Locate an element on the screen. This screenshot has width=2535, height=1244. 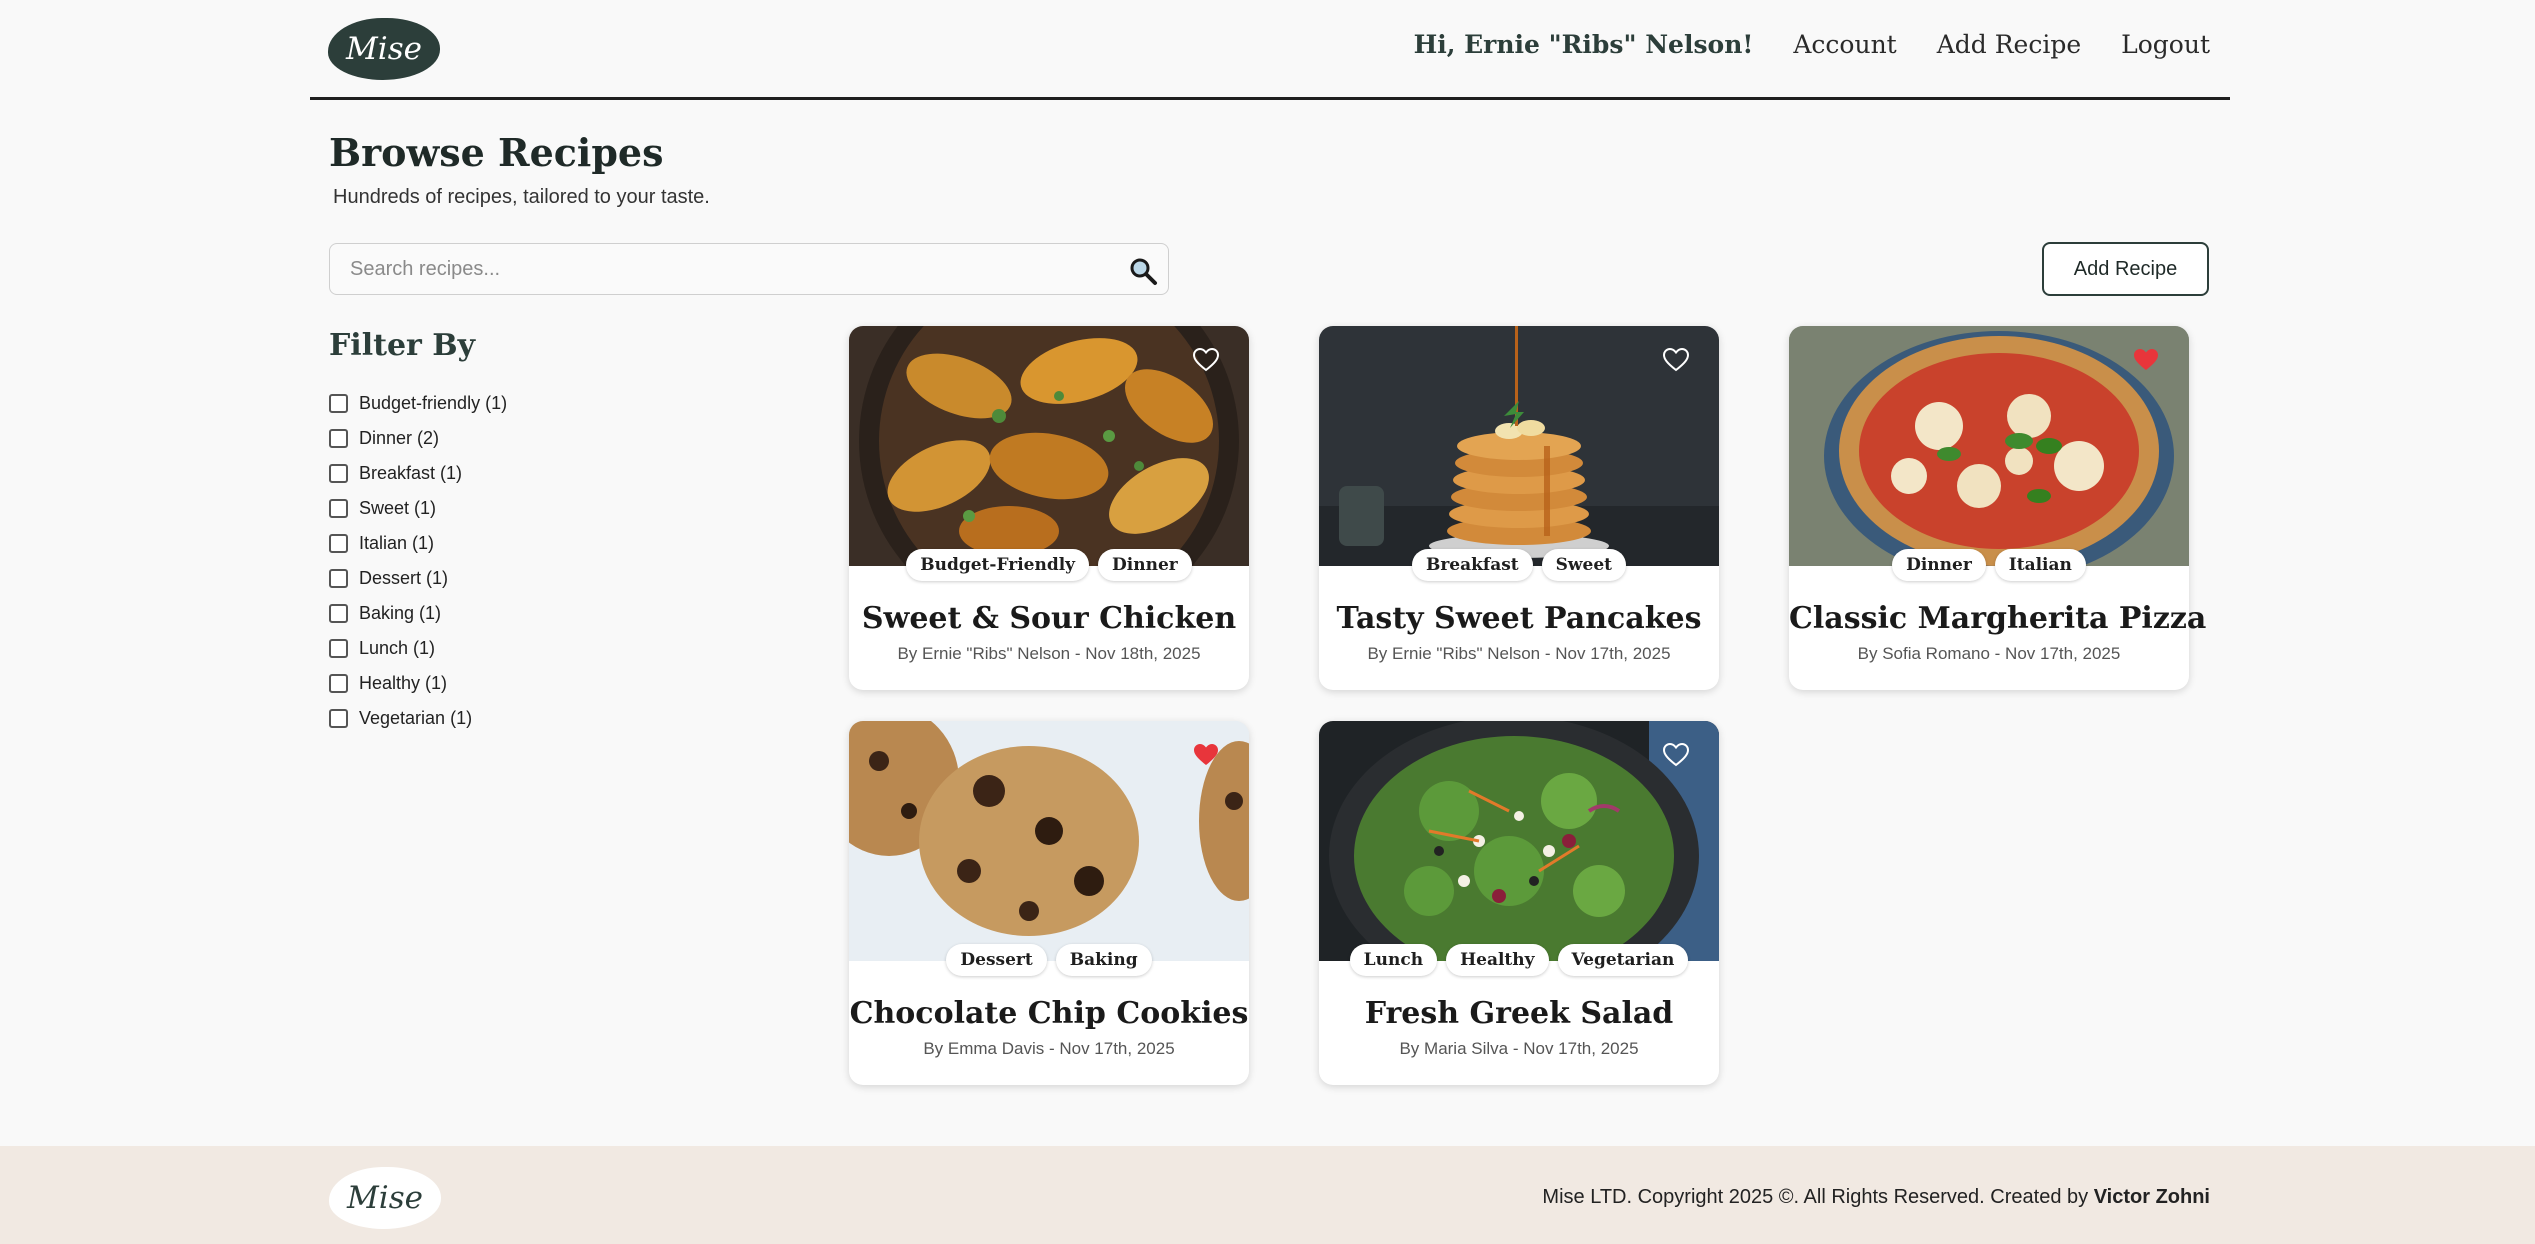
tag: Sweet is located at coordinates (1584, 565).